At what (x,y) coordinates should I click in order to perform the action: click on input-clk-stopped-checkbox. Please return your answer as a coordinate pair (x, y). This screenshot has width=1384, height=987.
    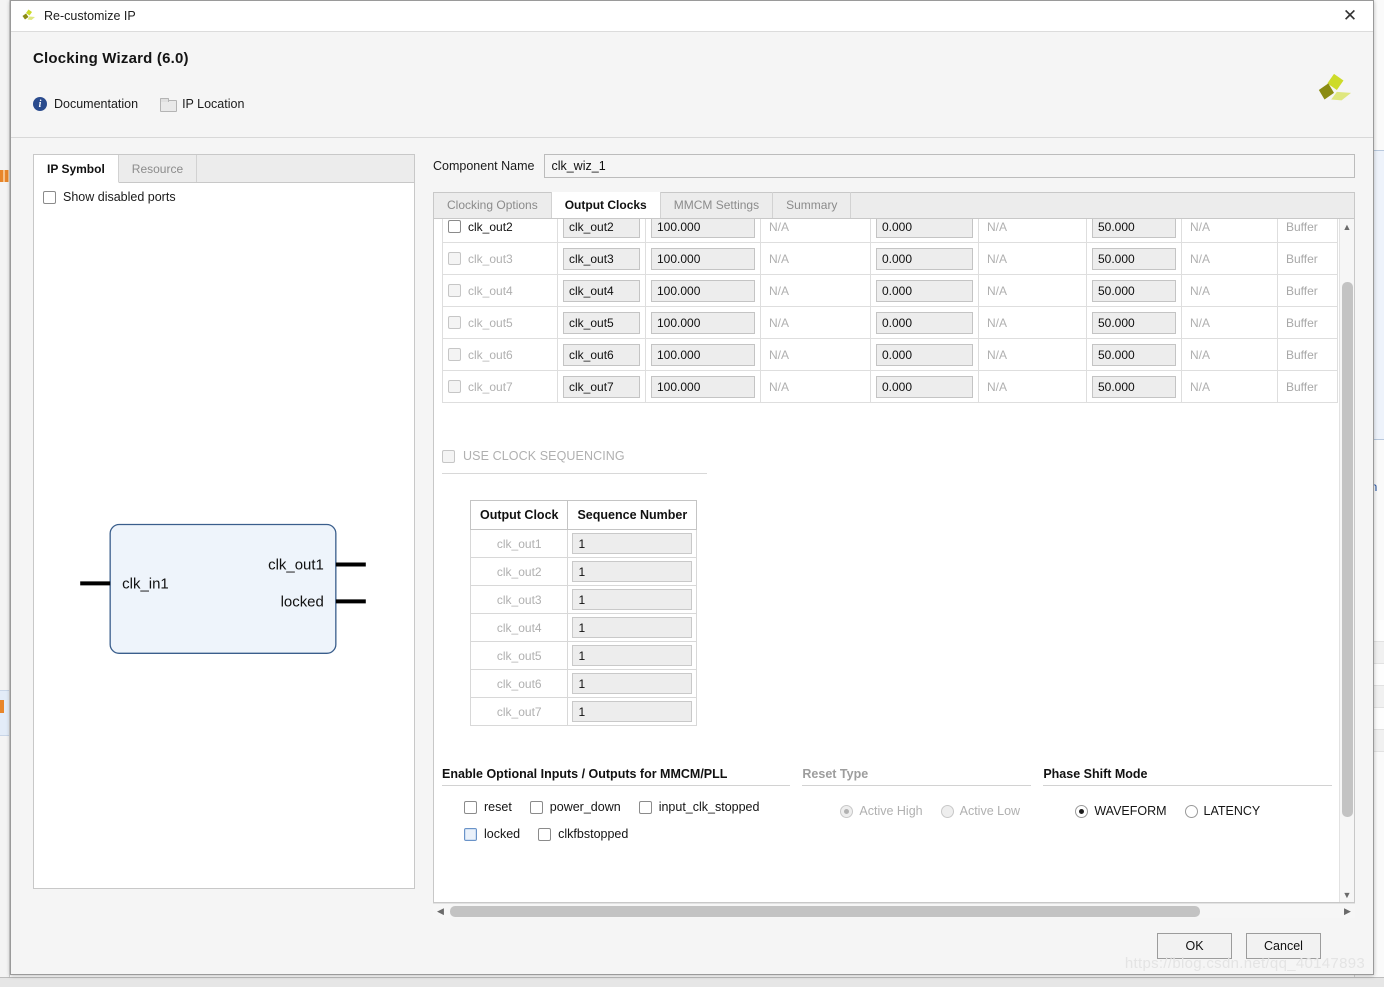
    Looking at the image, I should click on (645, 807).